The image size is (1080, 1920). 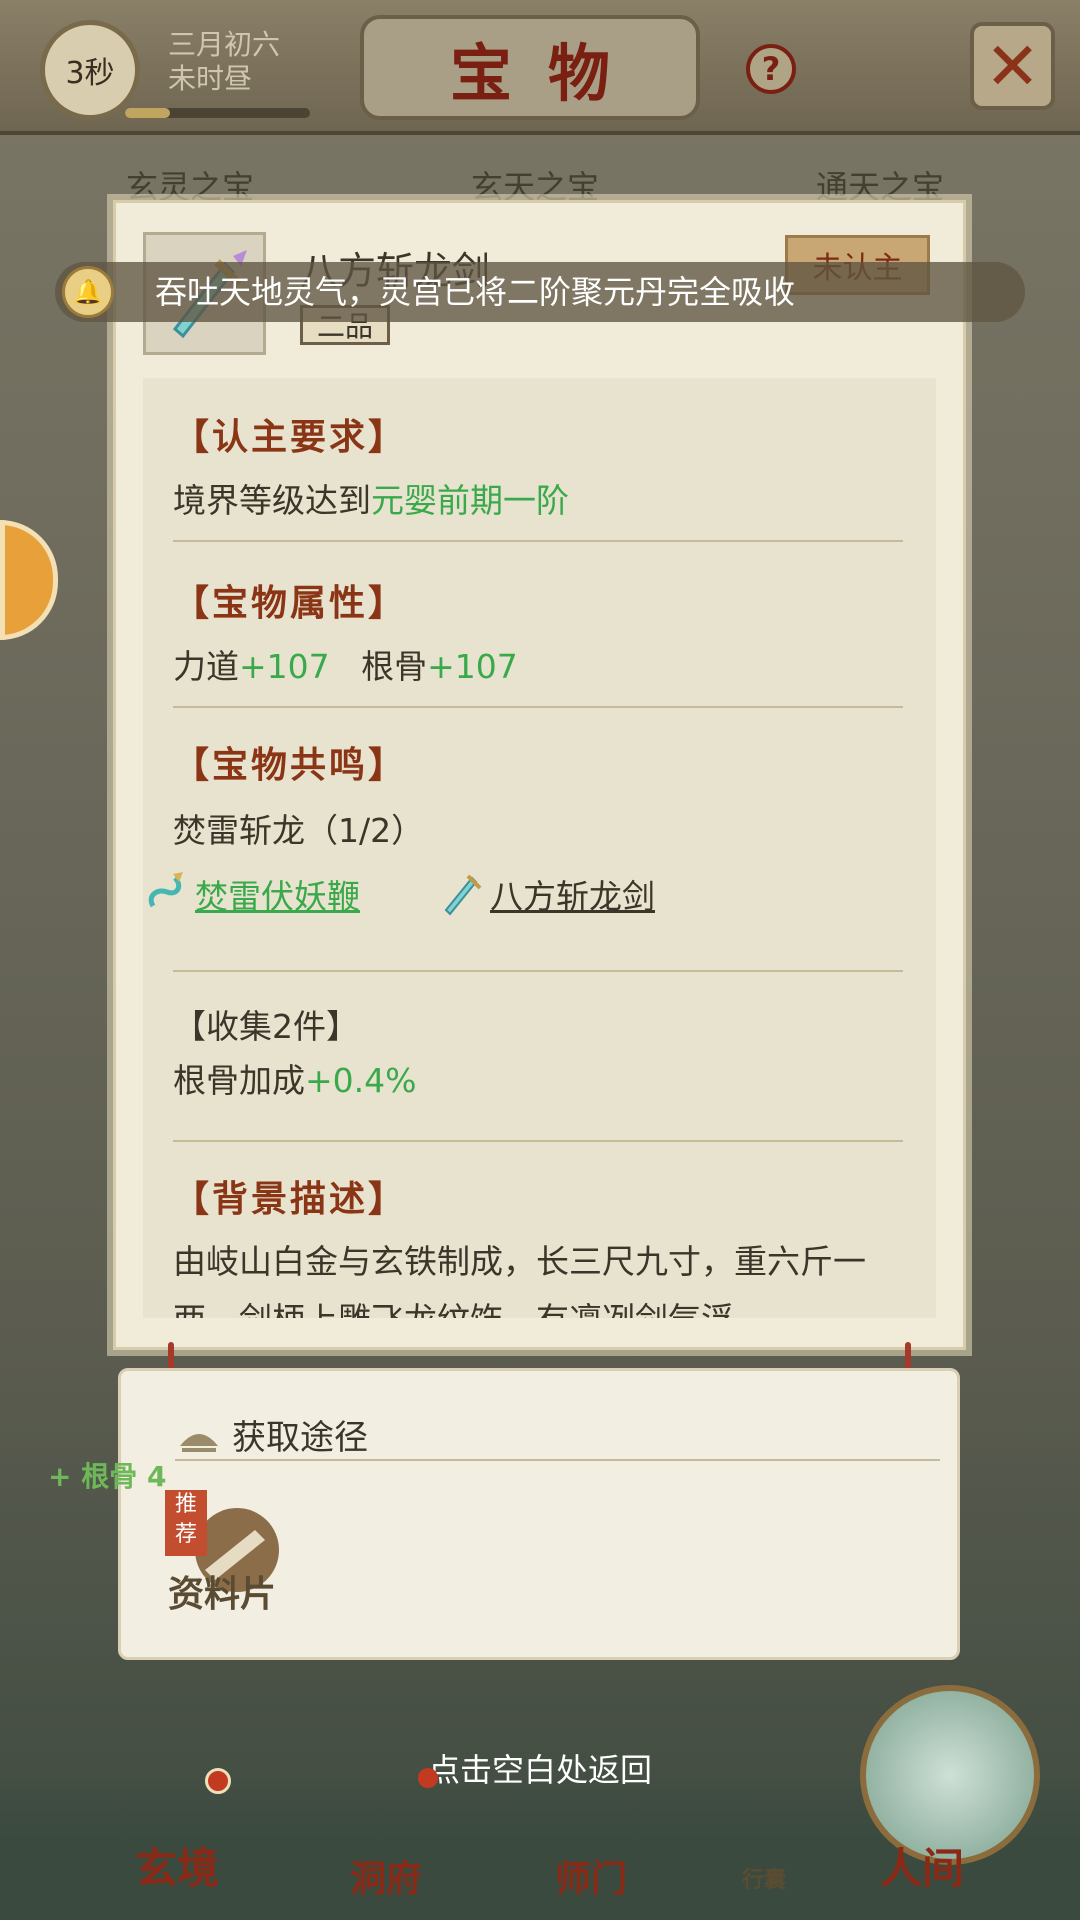 I want to click on notification-text: 吞吐天地灵气，灵宫已将二阶聚元丹完全吸收, so click(x=475, y=292).